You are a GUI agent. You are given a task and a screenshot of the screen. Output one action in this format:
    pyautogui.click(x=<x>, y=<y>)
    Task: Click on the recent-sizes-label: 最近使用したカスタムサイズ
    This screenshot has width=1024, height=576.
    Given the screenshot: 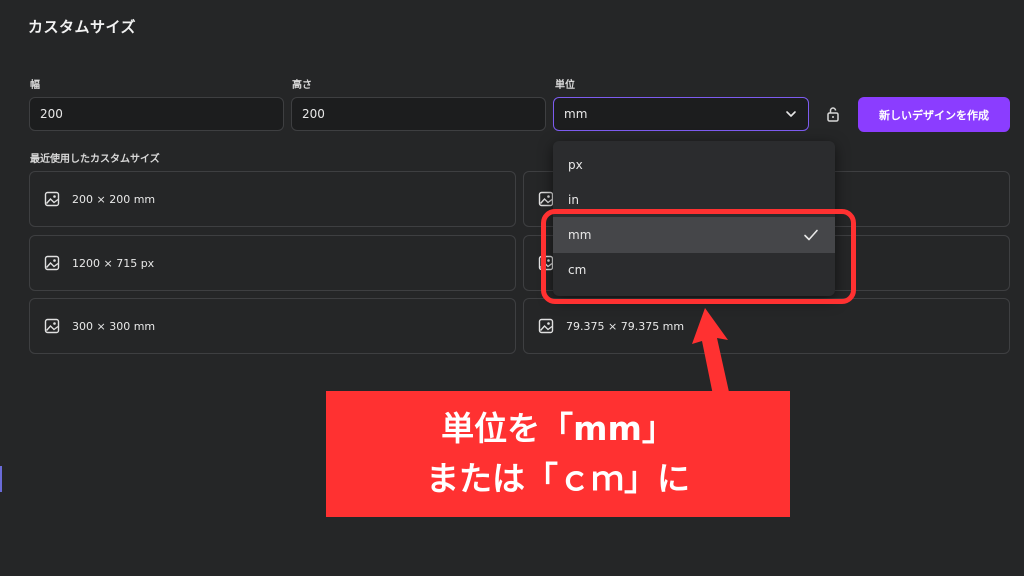 What is the action you would take?
    pyautogui.click(x=95, y=159)
    